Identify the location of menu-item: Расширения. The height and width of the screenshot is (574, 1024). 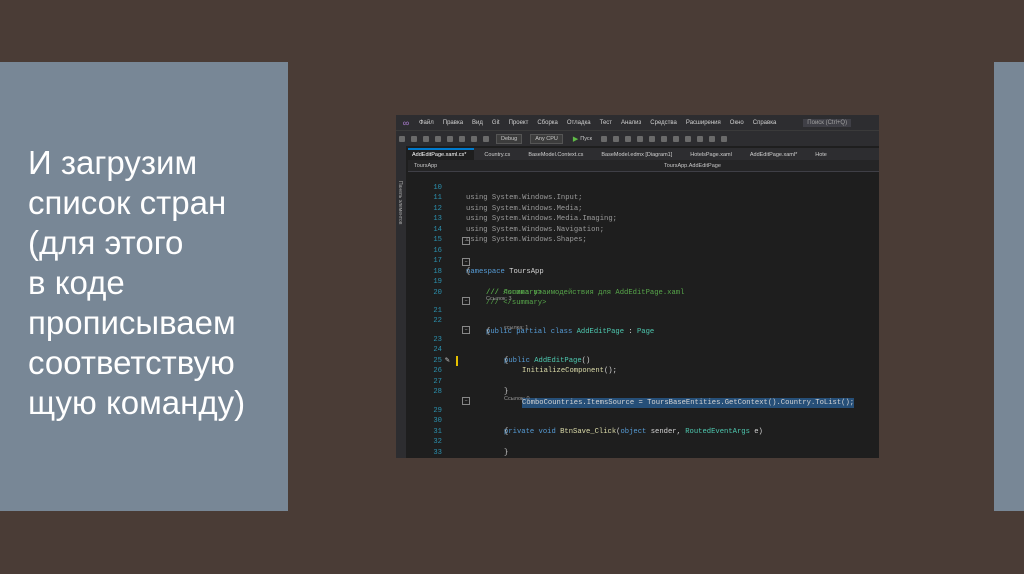
(703, 123).